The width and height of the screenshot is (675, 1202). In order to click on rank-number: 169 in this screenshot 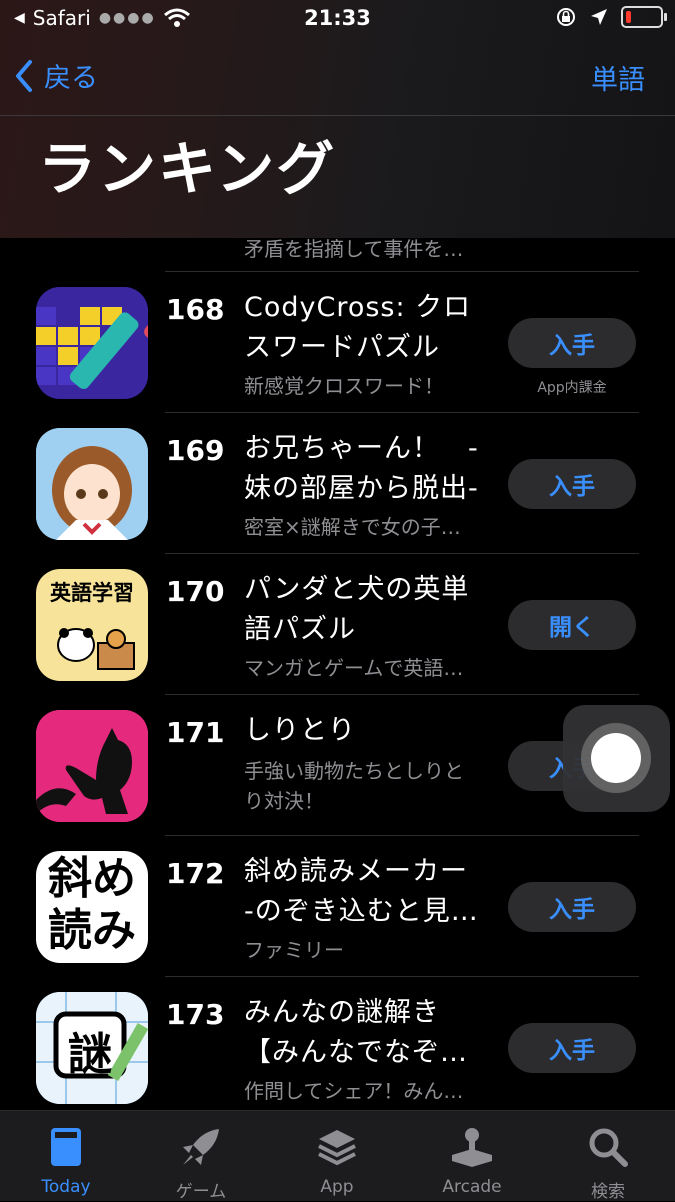, I will do `click(195, 450)`.